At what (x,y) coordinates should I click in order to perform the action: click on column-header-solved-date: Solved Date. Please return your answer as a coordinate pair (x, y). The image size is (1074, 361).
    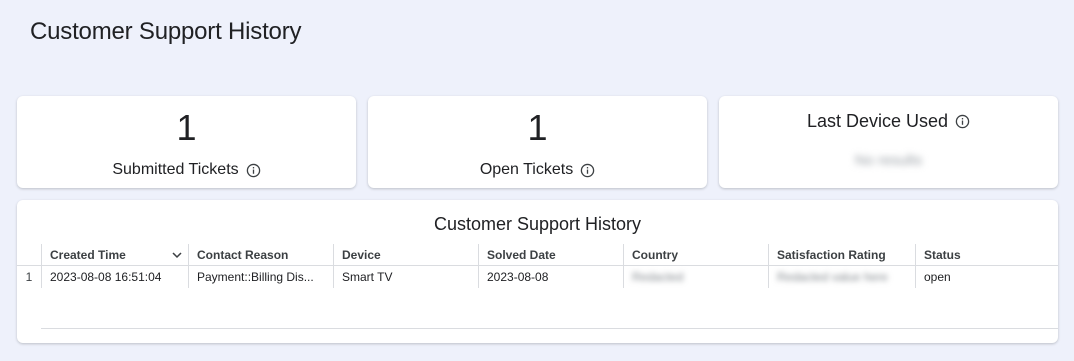
    Looking at the image, I should click on (550, 255).